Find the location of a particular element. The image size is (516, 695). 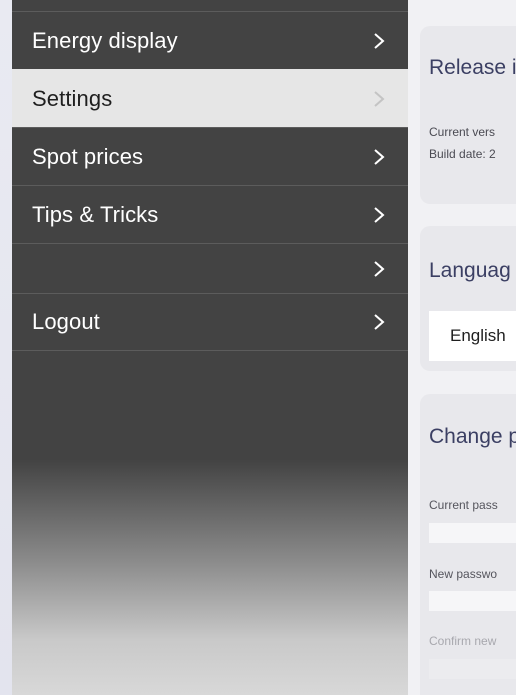

language-title: Languag is located at coordinates (470, 270).